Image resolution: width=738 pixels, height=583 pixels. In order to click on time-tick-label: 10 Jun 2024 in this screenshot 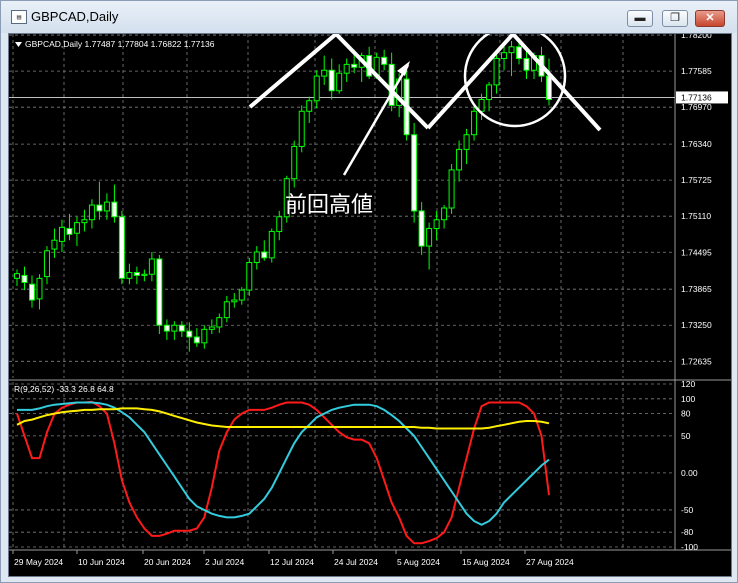, I will do `click(101, 562)`.